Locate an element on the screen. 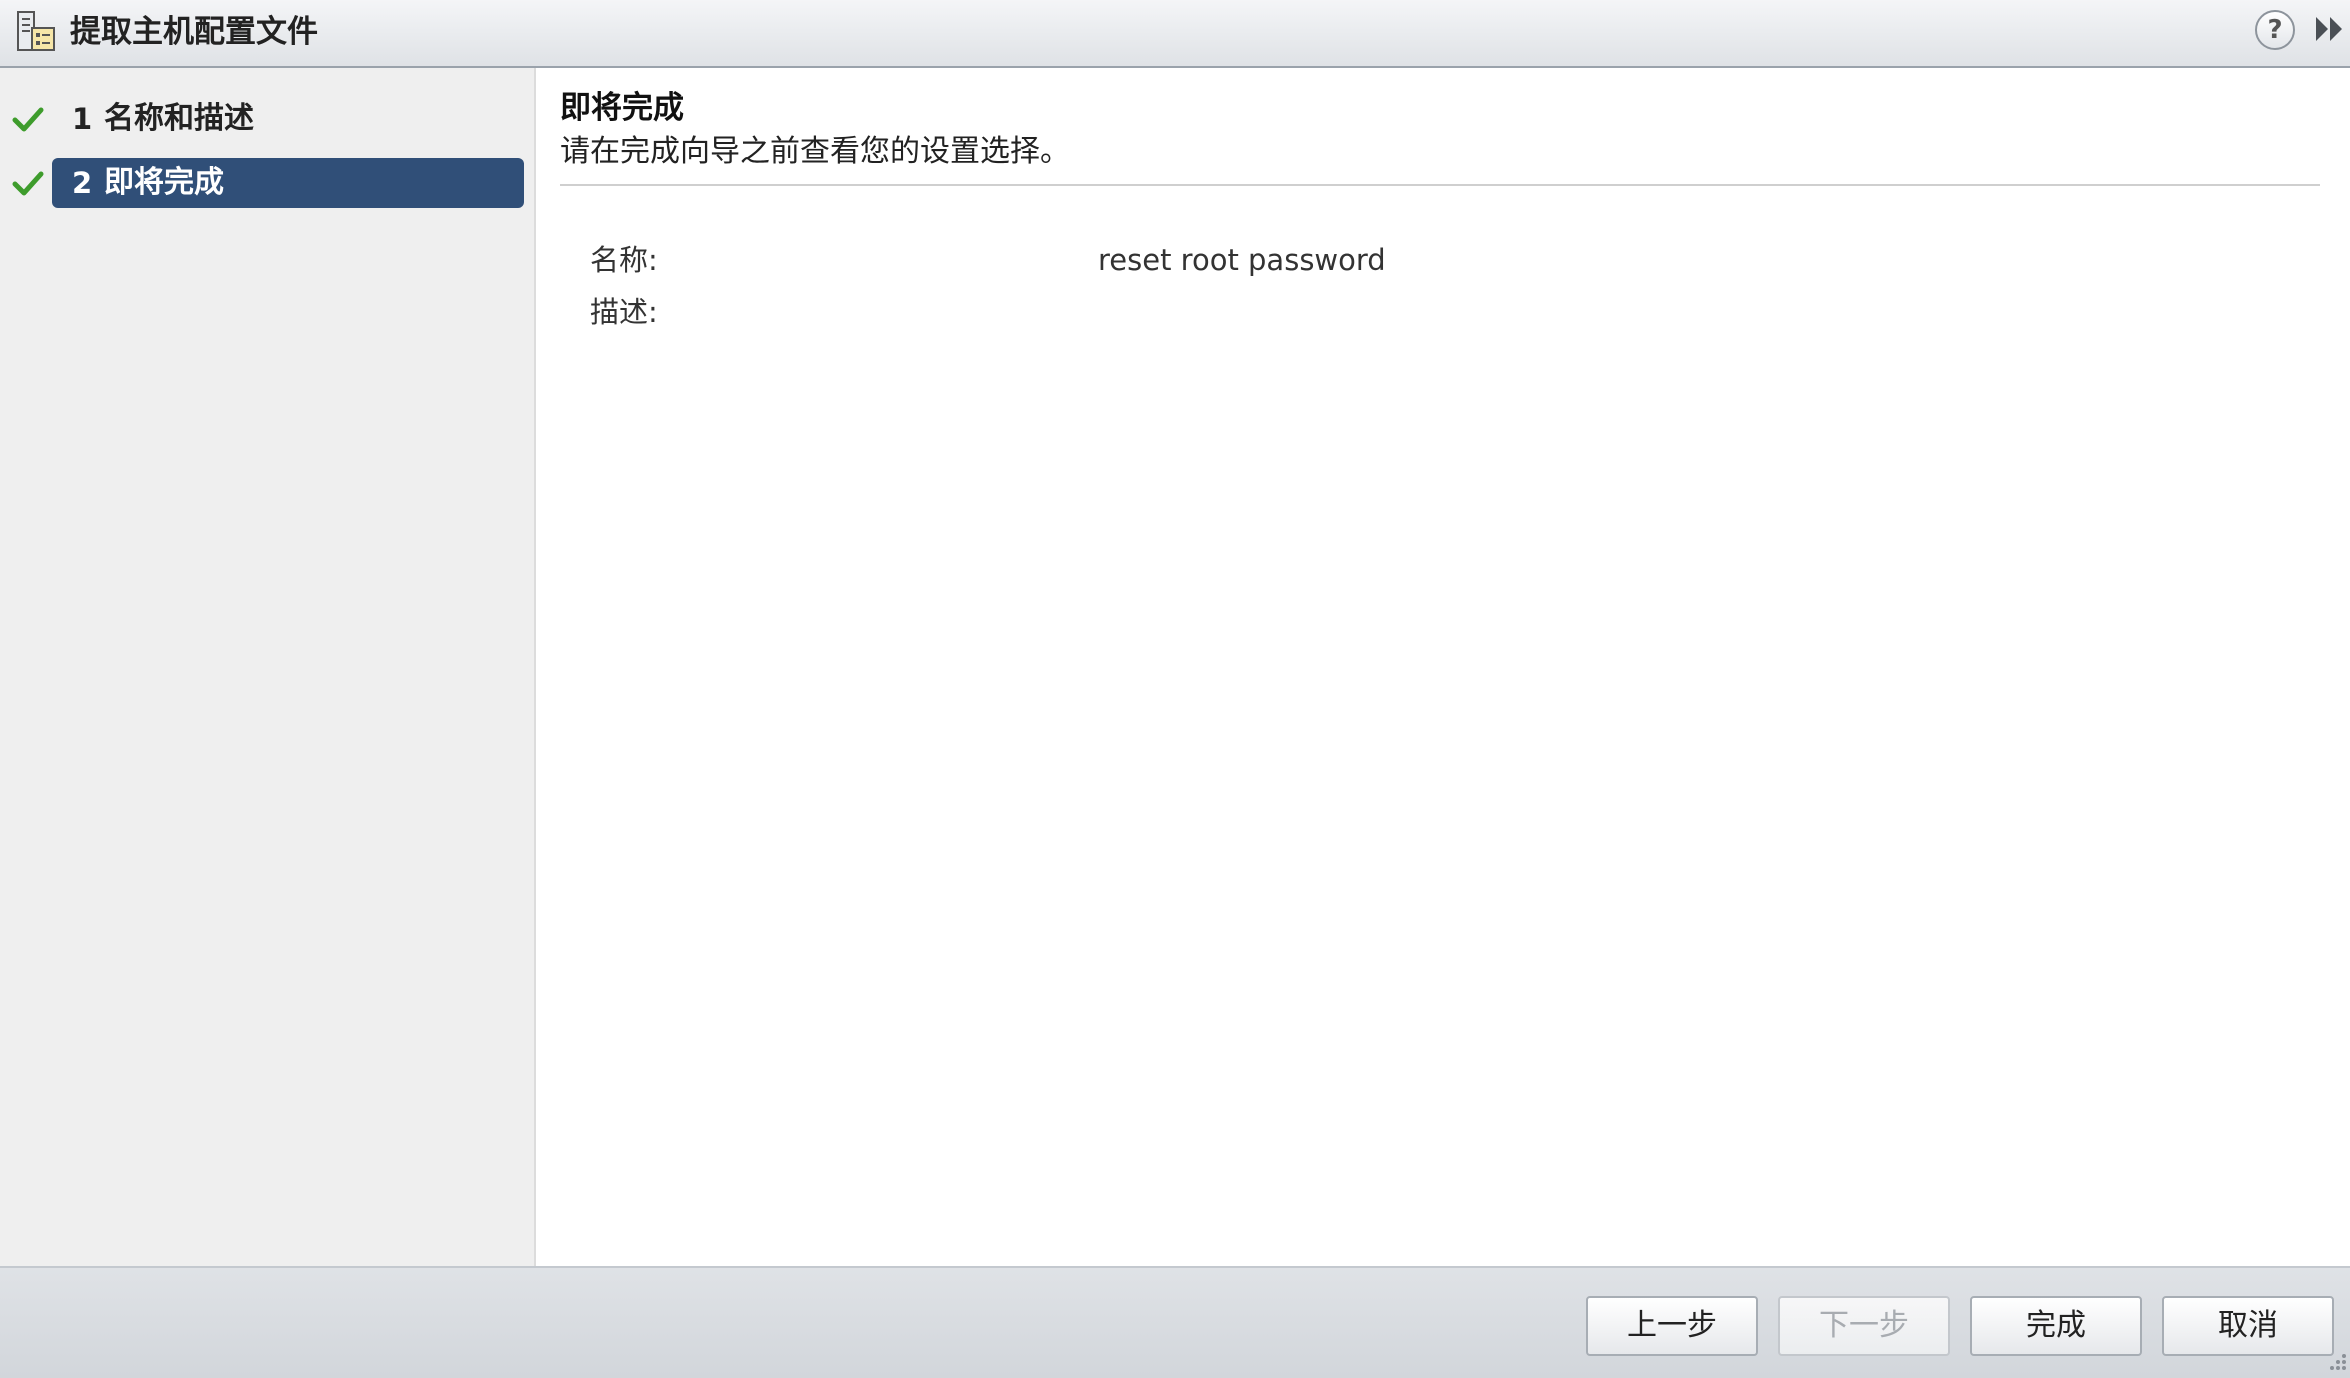 This screenshot has width=2350, height=1378. step-number: 1 is located at coordinates (82, 119).